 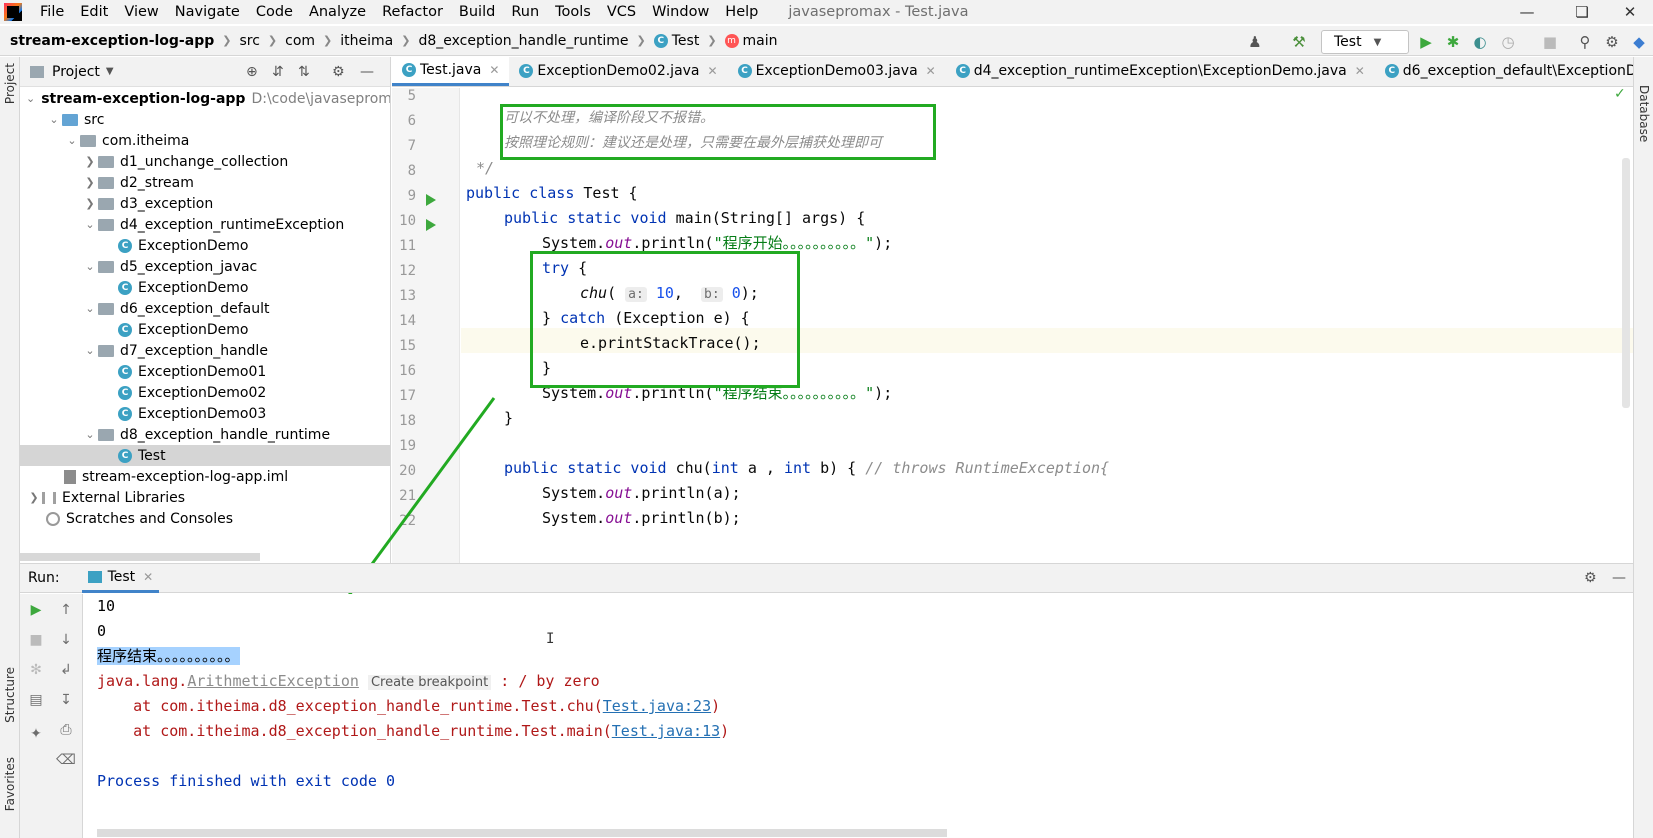 What do you see at coordinates (10, 83) in the screenshot?
I see `project-tool-tab: Project` at bounding box center [10, 83].